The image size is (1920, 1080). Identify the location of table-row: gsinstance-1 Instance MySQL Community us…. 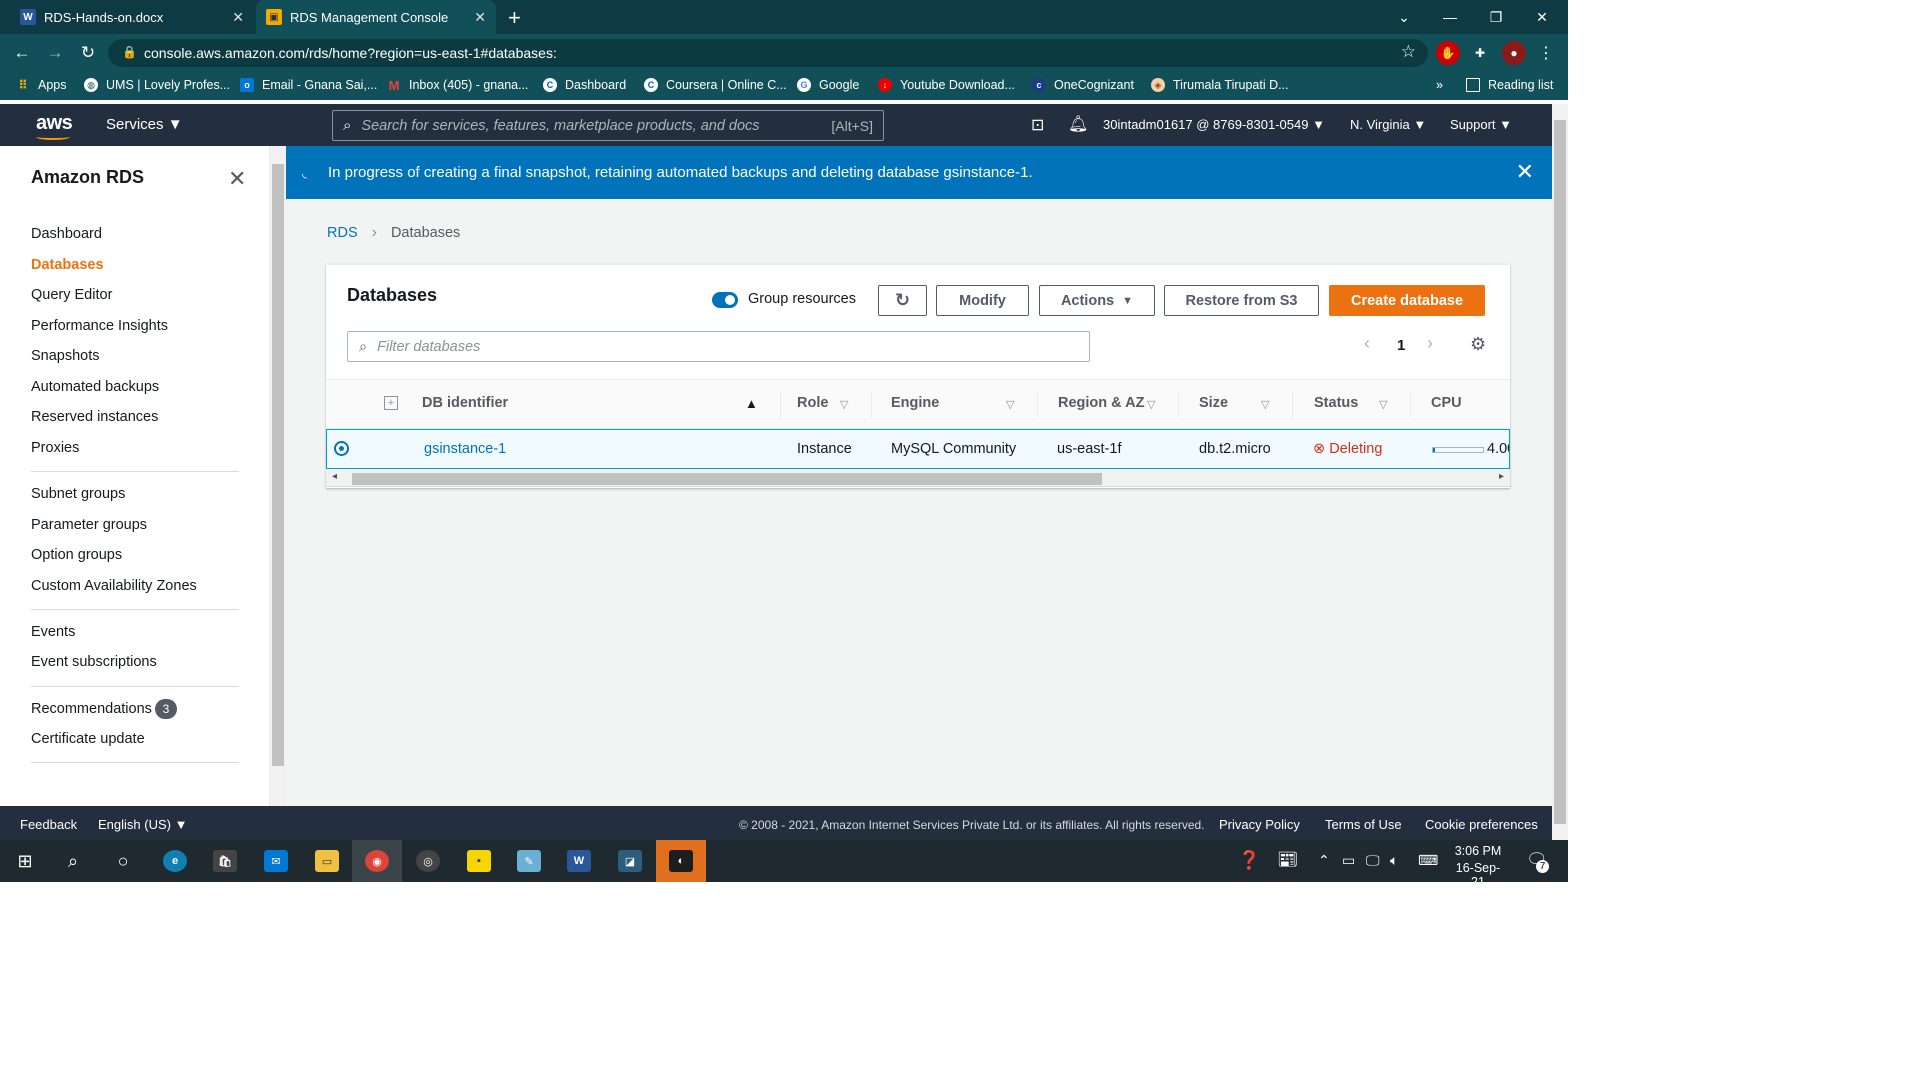
(918, 449).